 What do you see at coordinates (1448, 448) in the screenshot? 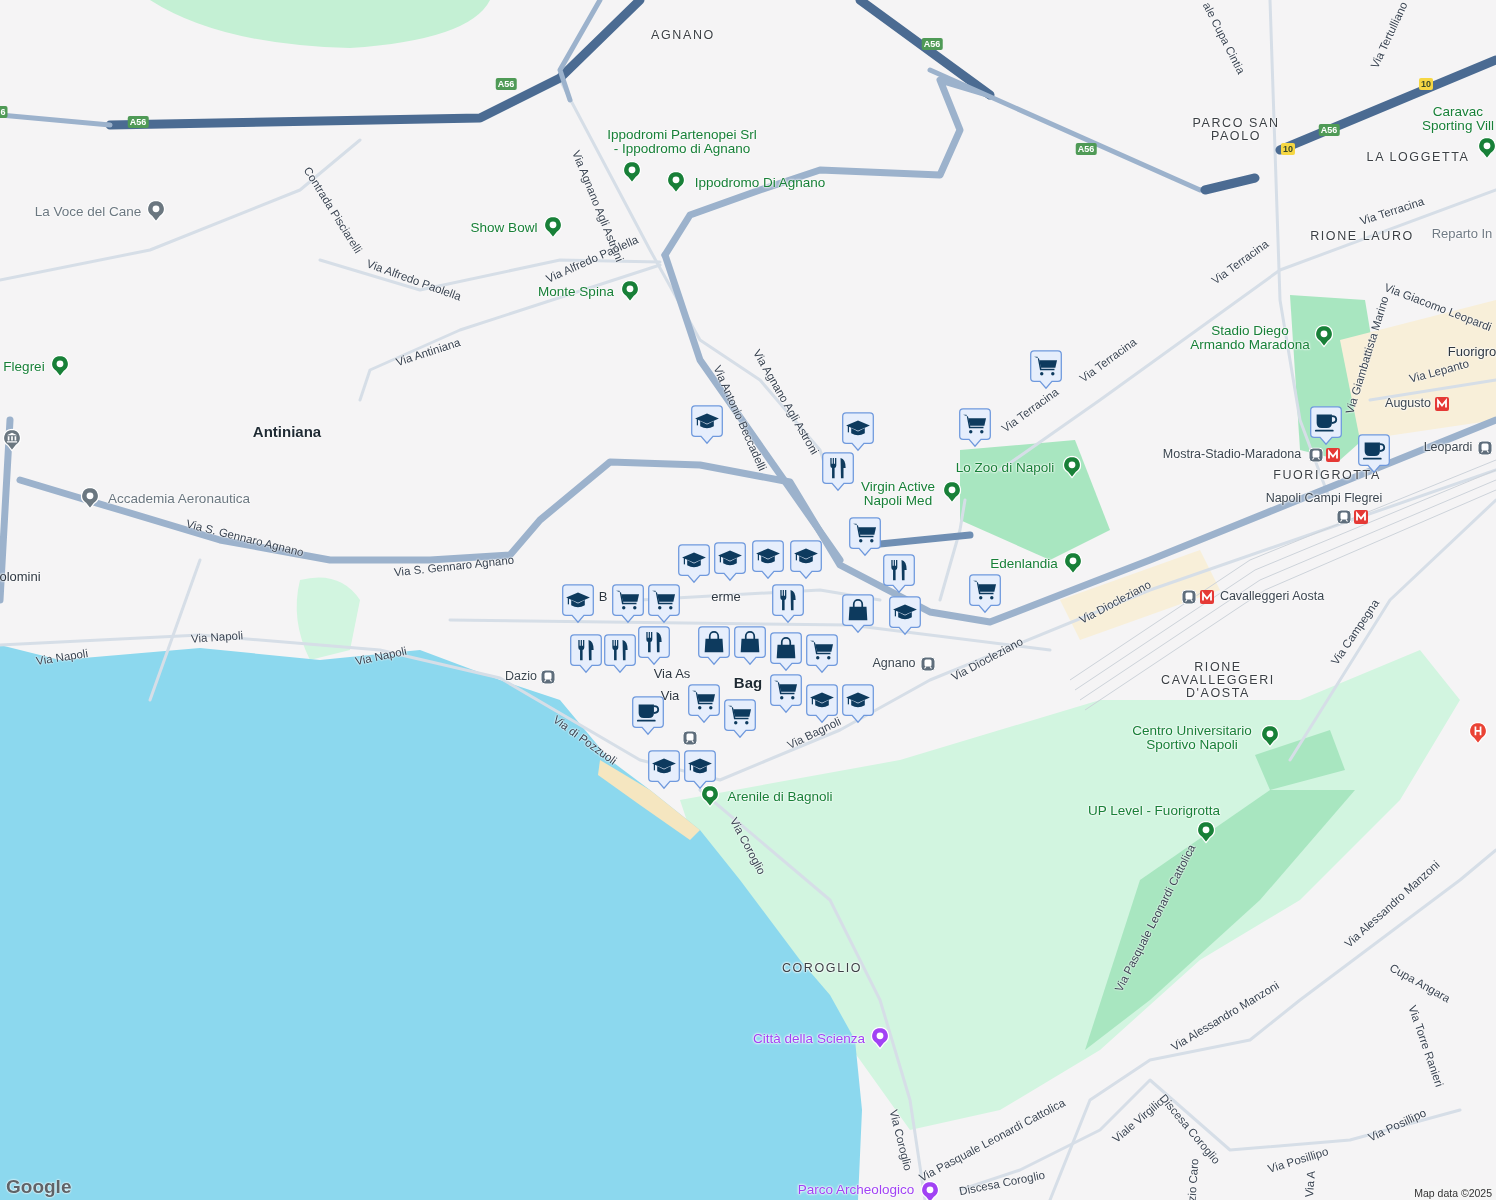
I see `station-label: Leopardi` at bounding box center [1448, 448].